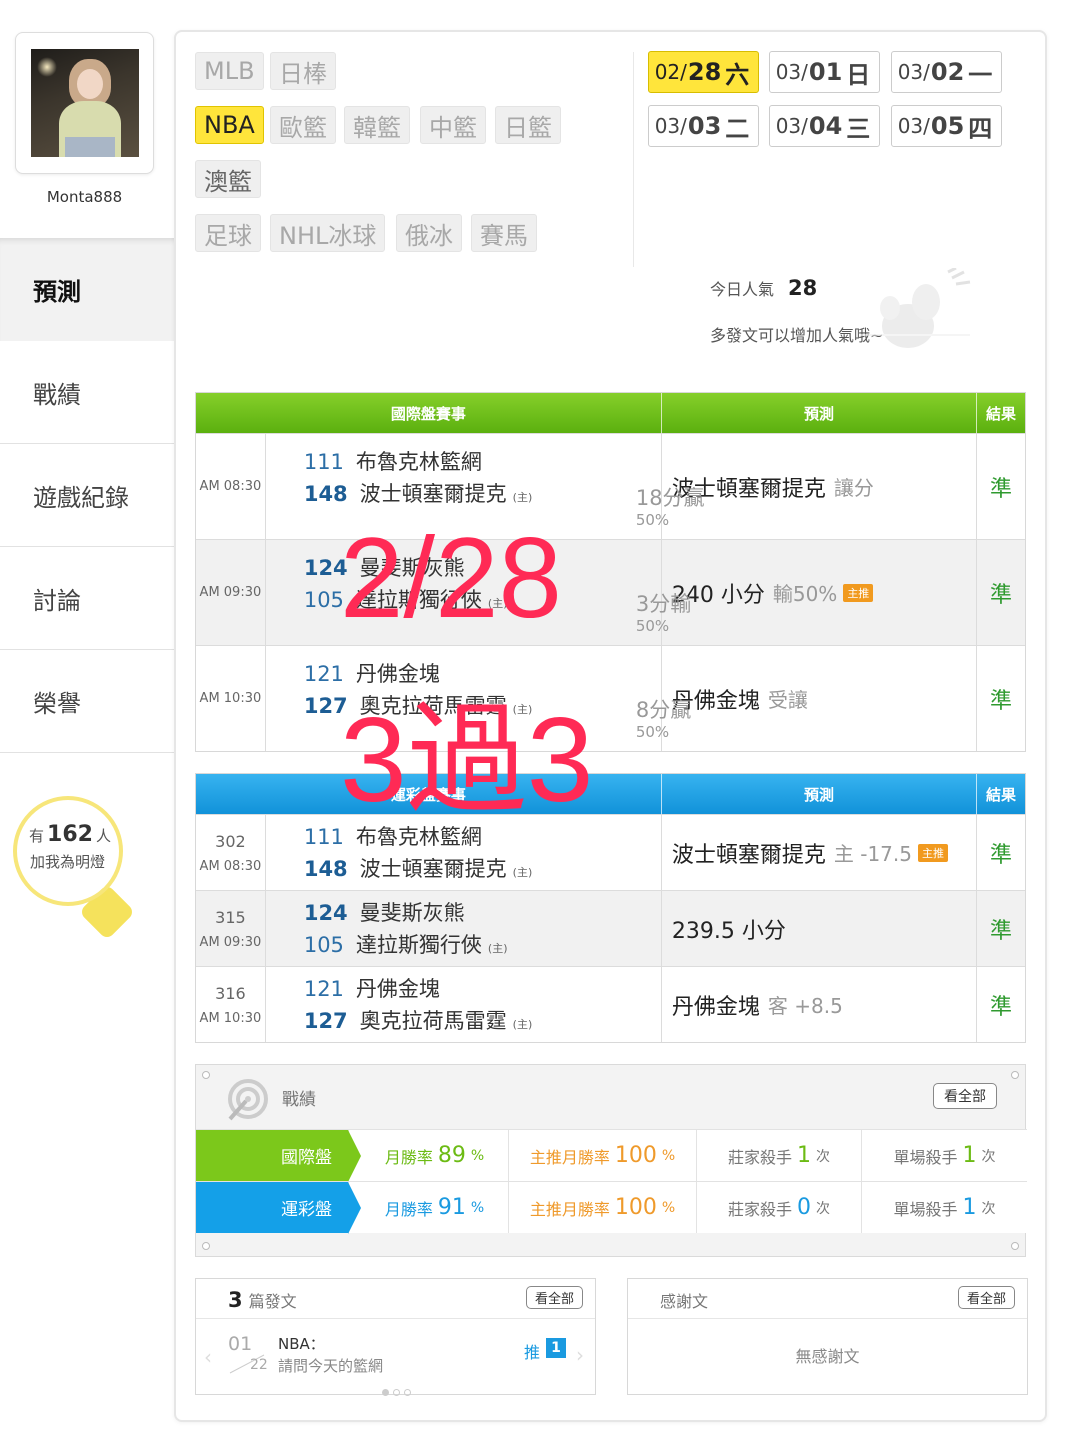  Describe the element at coordinates (330, 1365) in the screenshot. I see `post-link: 請問今天的籃網` at that location.